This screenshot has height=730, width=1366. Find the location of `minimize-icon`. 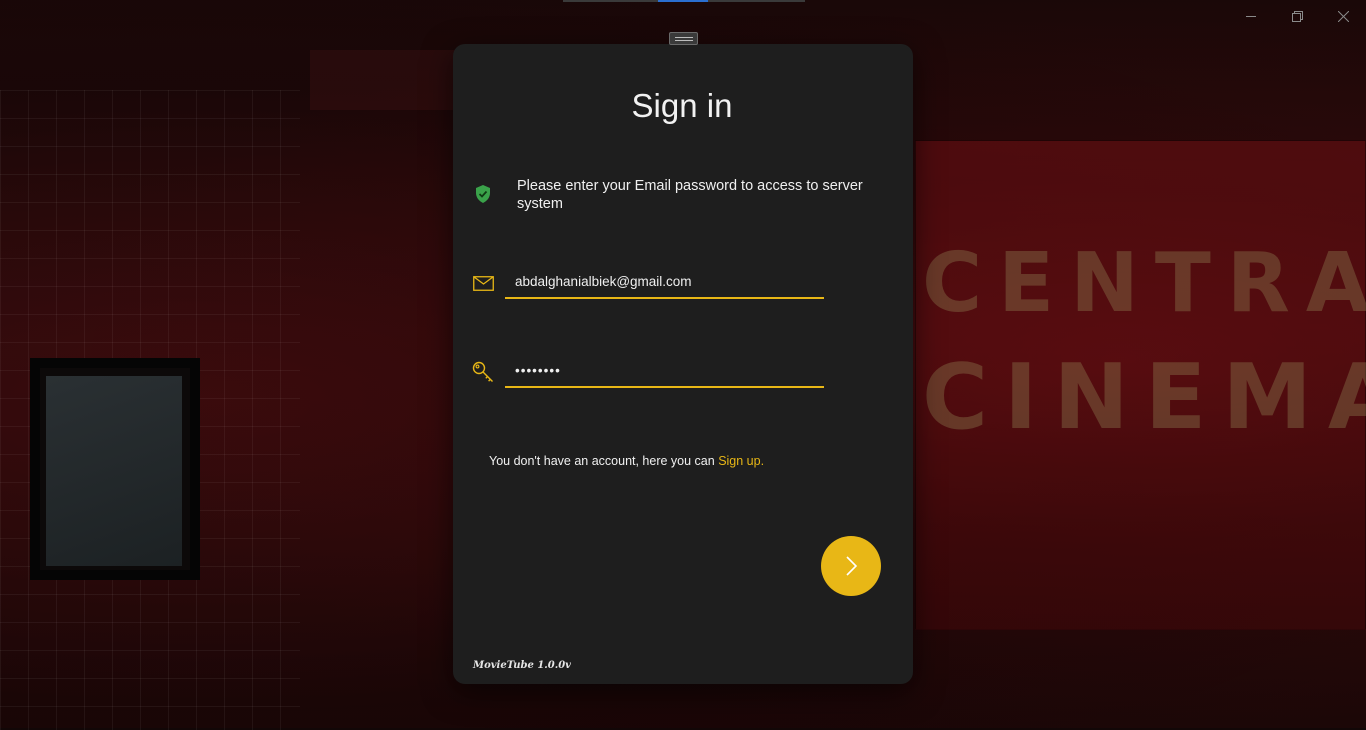

minimize-icon is located at coordinates (1250, 16).